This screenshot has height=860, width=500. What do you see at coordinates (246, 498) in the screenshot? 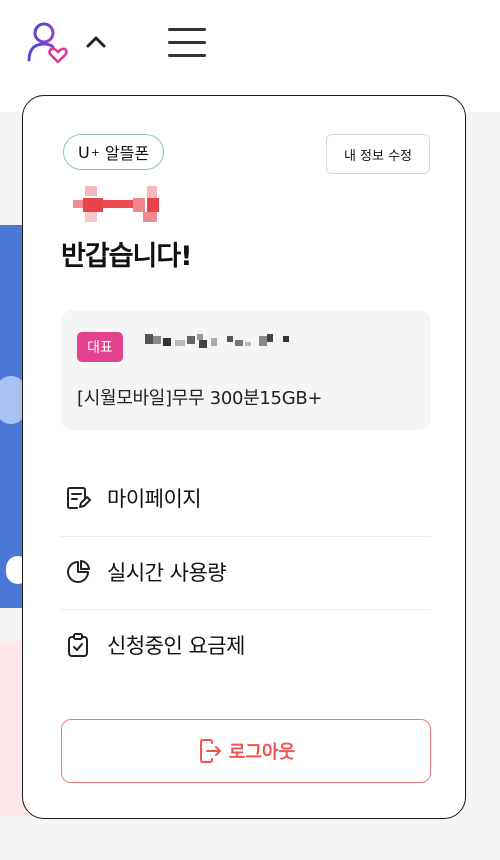
I see `menu-item-mypage: 마이페이지` at bounding box center [246, 498].